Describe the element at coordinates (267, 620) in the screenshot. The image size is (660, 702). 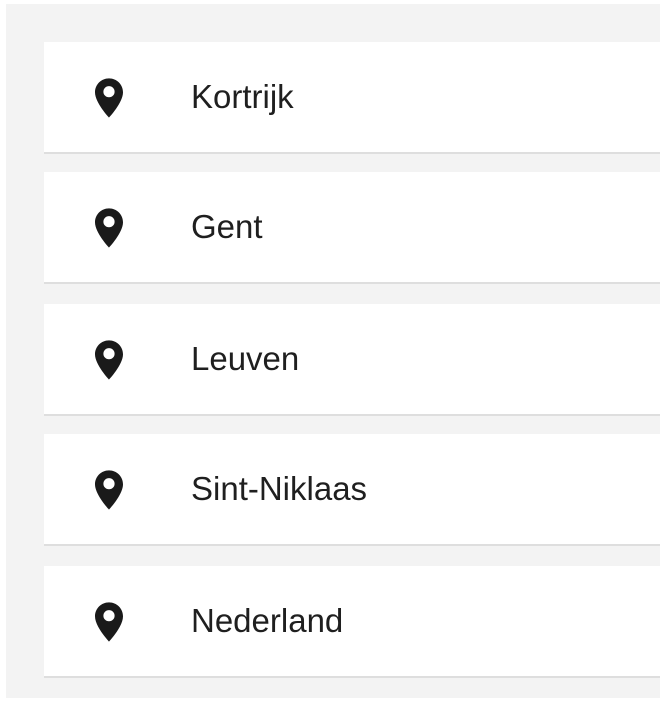
I see `location-label: Nederland` at that location.